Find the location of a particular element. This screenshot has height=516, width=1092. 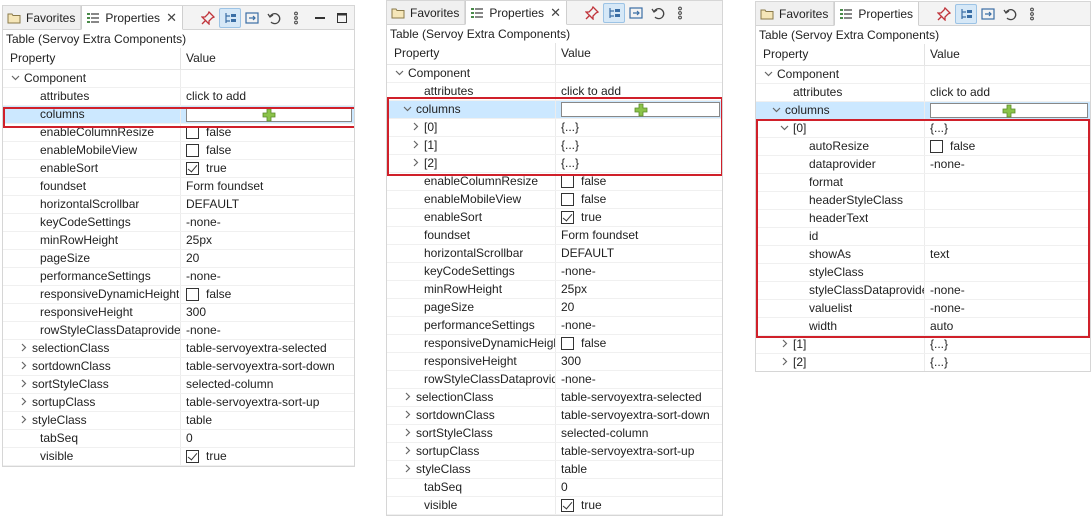

property-name-cell: responsiveHeight is located at coordinates (92, 312).